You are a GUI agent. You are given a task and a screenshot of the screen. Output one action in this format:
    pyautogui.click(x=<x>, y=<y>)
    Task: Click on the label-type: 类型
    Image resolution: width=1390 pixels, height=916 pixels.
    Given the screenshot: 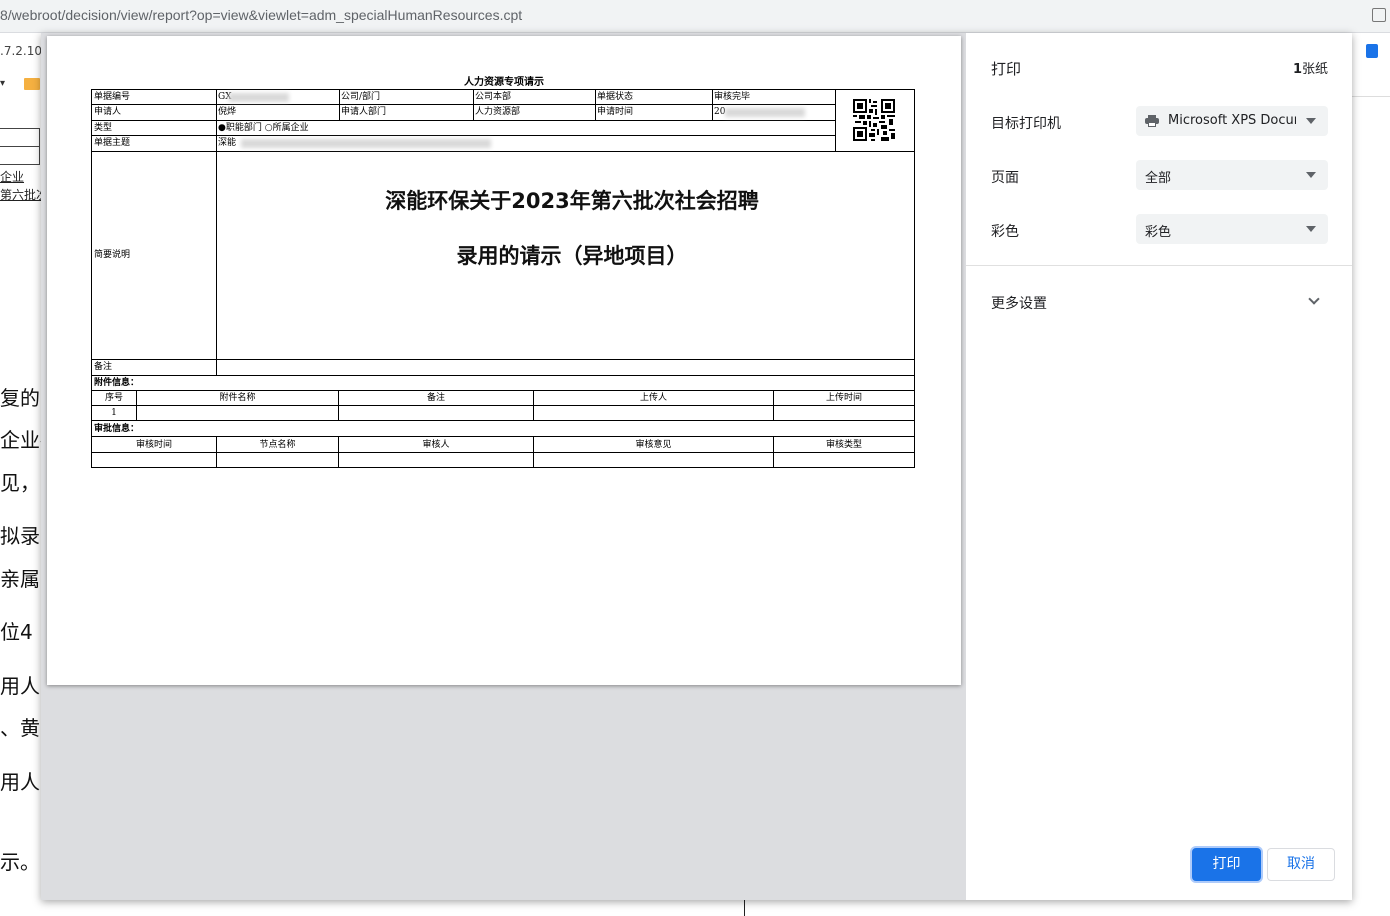 What is the action you would take?
    pyautogui.click(x=103, y=128)
    